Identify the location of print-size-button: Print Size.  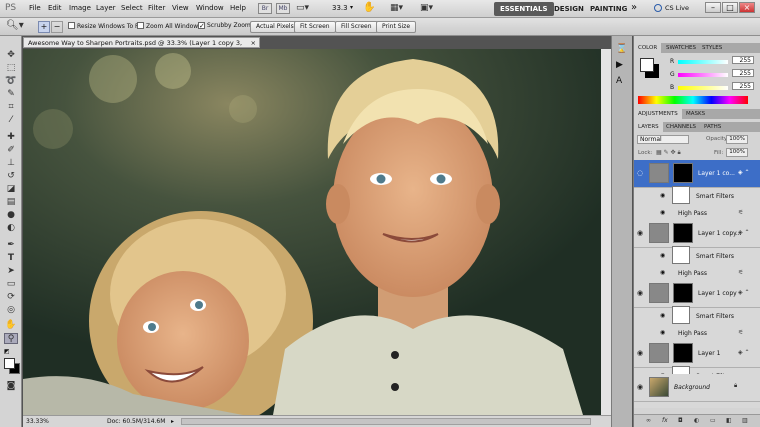
(396, 27).